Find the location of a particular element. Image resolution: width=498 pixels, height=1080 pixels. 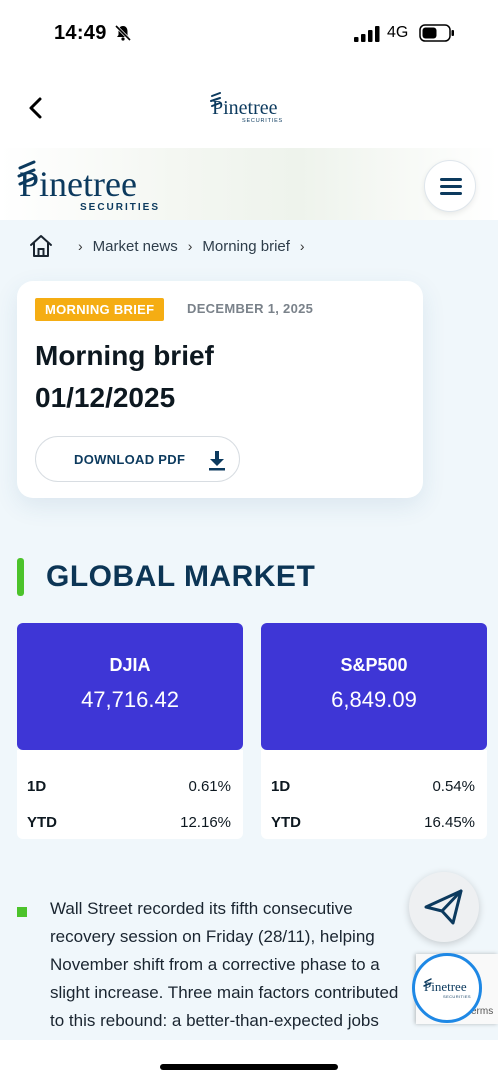

stat-row-1d: 1D 0.61% is located at coordinates (129, 789).